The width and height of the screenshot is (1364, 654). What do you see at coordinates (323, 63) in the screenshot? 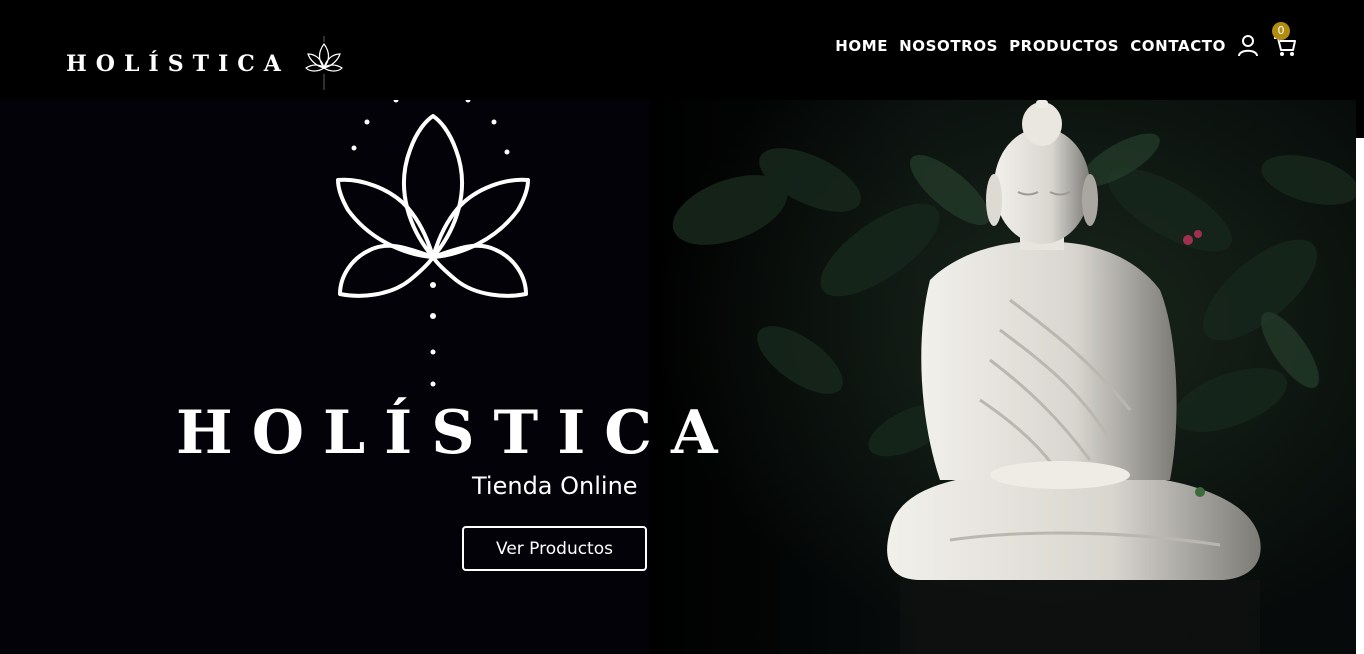
I see `lotus-icon` at bounding box center [323, 63].